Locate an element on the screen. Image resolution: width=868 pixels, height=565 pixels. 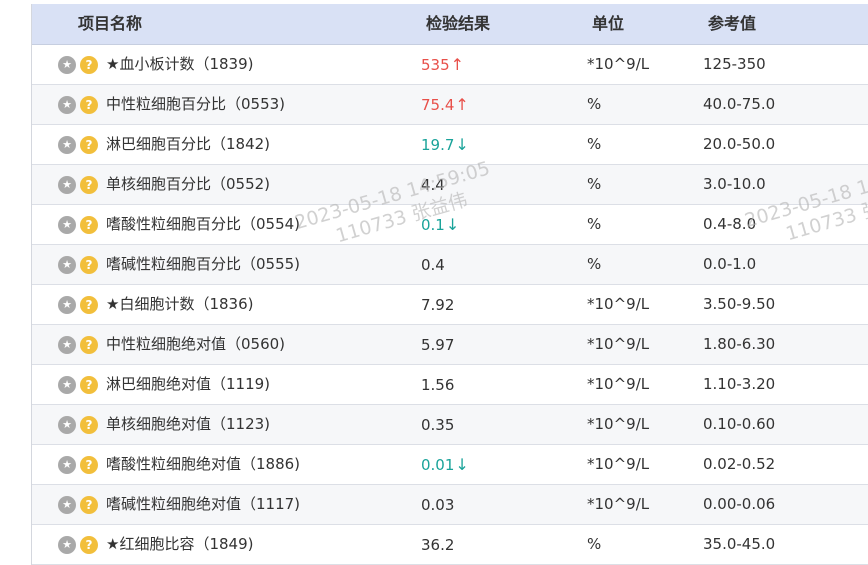
table-row: ★? 淋巴细胞百分比（1842) 19.7↓% 20.0-50.0 is located at coordinates (450, 145).